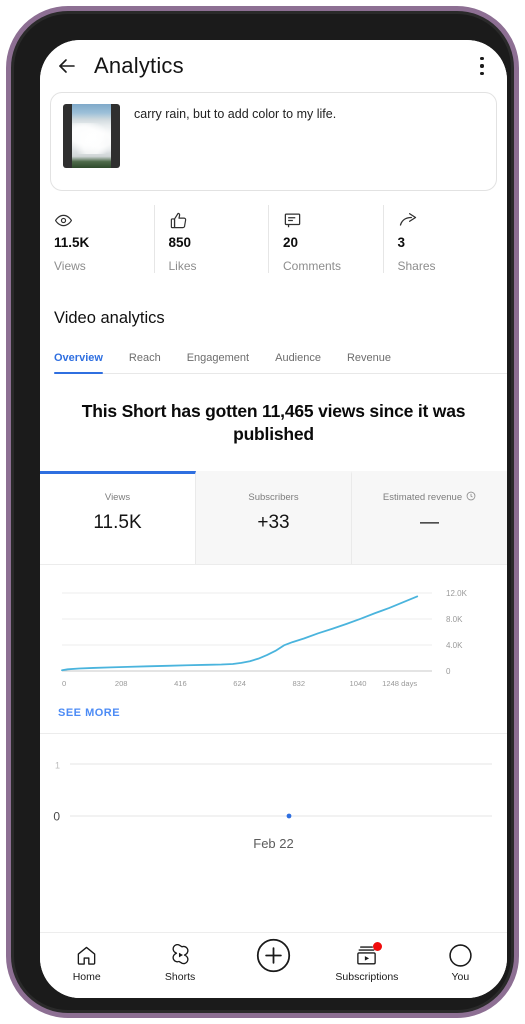 The width and height of the screenshot is (525, 1024). Describe the element at coordinates (333, 220) in the screenshot. I see `comment-icon` at that location.